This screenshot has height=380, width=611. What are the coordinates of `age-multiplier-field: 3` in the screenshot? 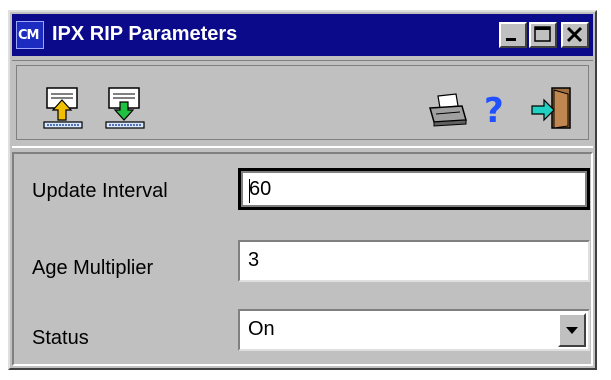 It's located at (414, 261).